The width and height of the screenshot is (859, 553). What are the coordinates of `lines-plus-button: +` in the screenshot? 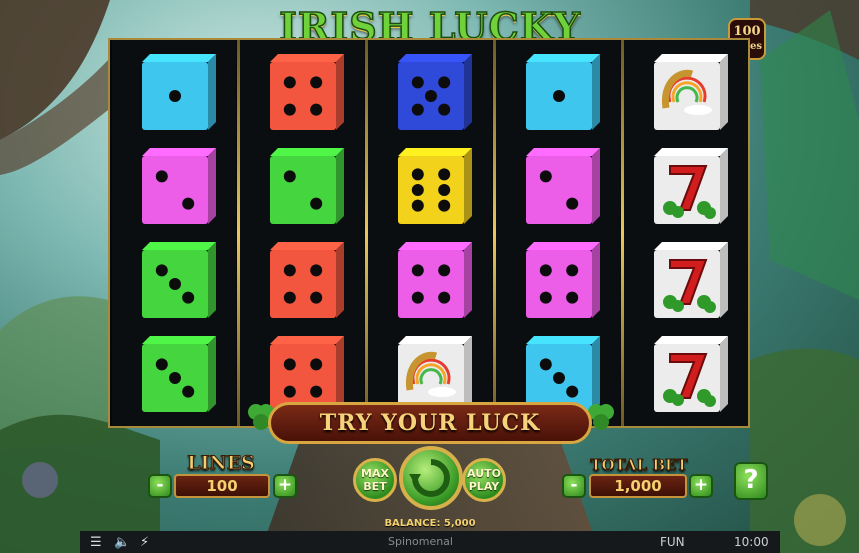 It's located at (285, 486).